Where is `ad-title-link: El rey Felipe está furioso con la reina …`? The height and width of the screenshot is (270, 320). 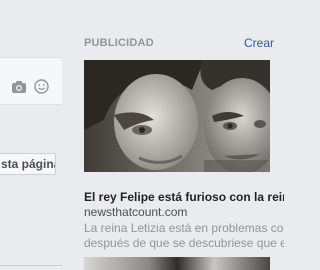 ad-title-link: El rey Felipe está furioso con la reina … is located at coordinates (184, 197).